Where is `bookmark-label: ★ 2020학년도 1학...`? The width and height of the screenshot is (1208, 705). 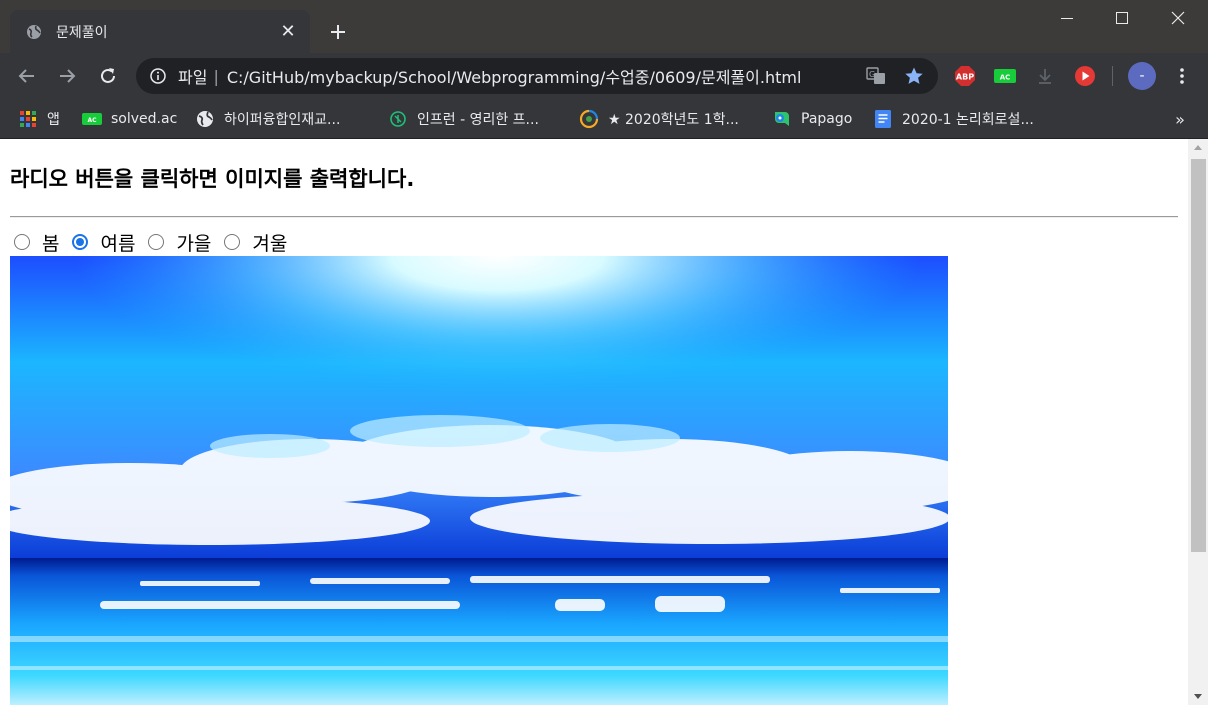
bookmark-label: ★ 2020학년도 1학... is located at coordinates (673, 120).